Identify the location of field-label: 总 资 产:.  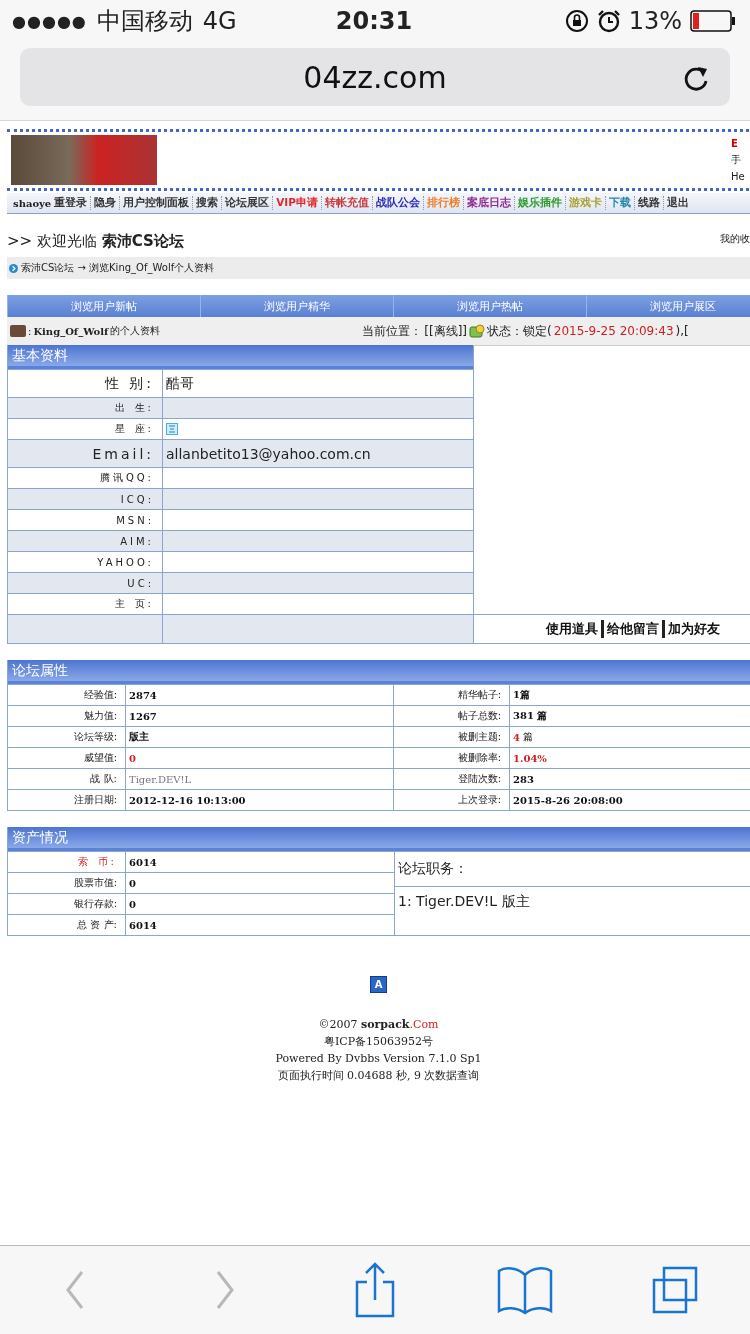
(97, 925).